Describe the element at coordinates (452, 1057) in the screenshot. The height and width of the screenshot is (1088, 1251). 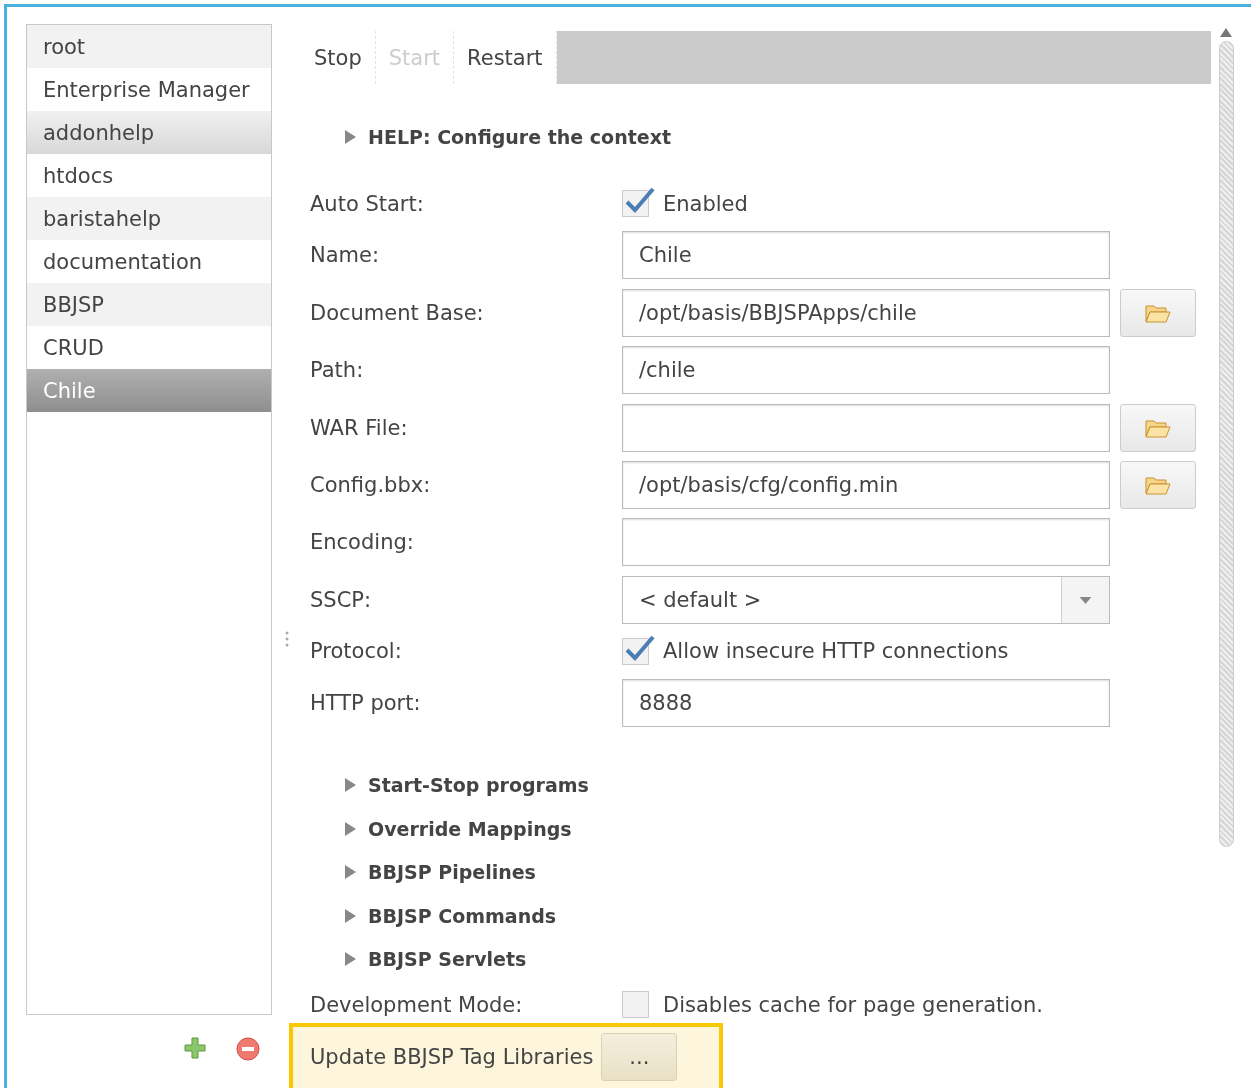
I see `update-label: Update BBJSP Tag Libraries` at that location.